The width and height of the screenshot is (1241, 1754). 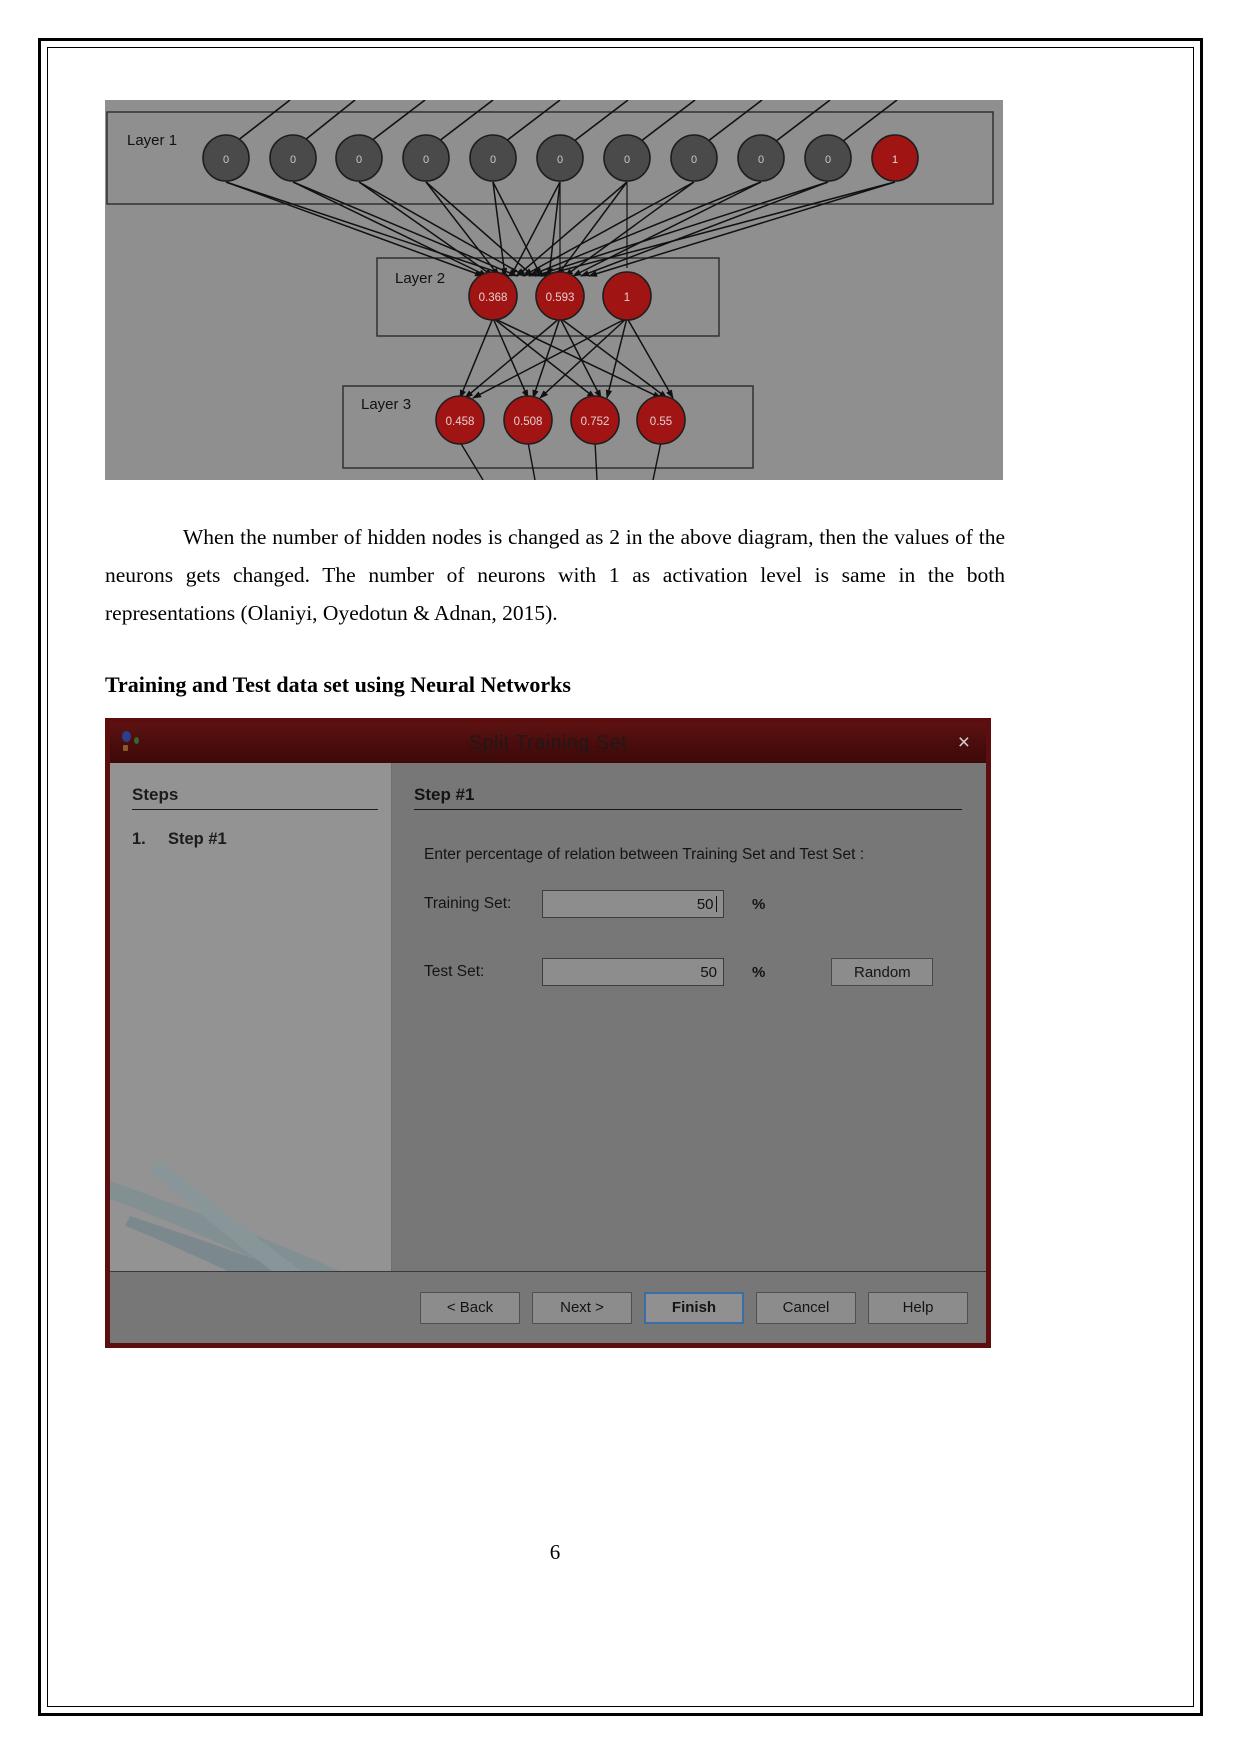 I want to click on orange-dot-icon, so click(x=125, y=748).